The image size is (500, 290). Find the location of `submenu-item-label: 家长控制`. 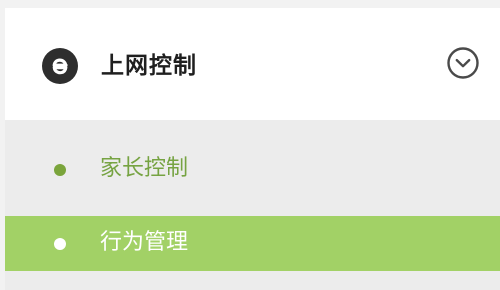

submenu-item-label: 家长控制 is located at coordinates (144, 168).